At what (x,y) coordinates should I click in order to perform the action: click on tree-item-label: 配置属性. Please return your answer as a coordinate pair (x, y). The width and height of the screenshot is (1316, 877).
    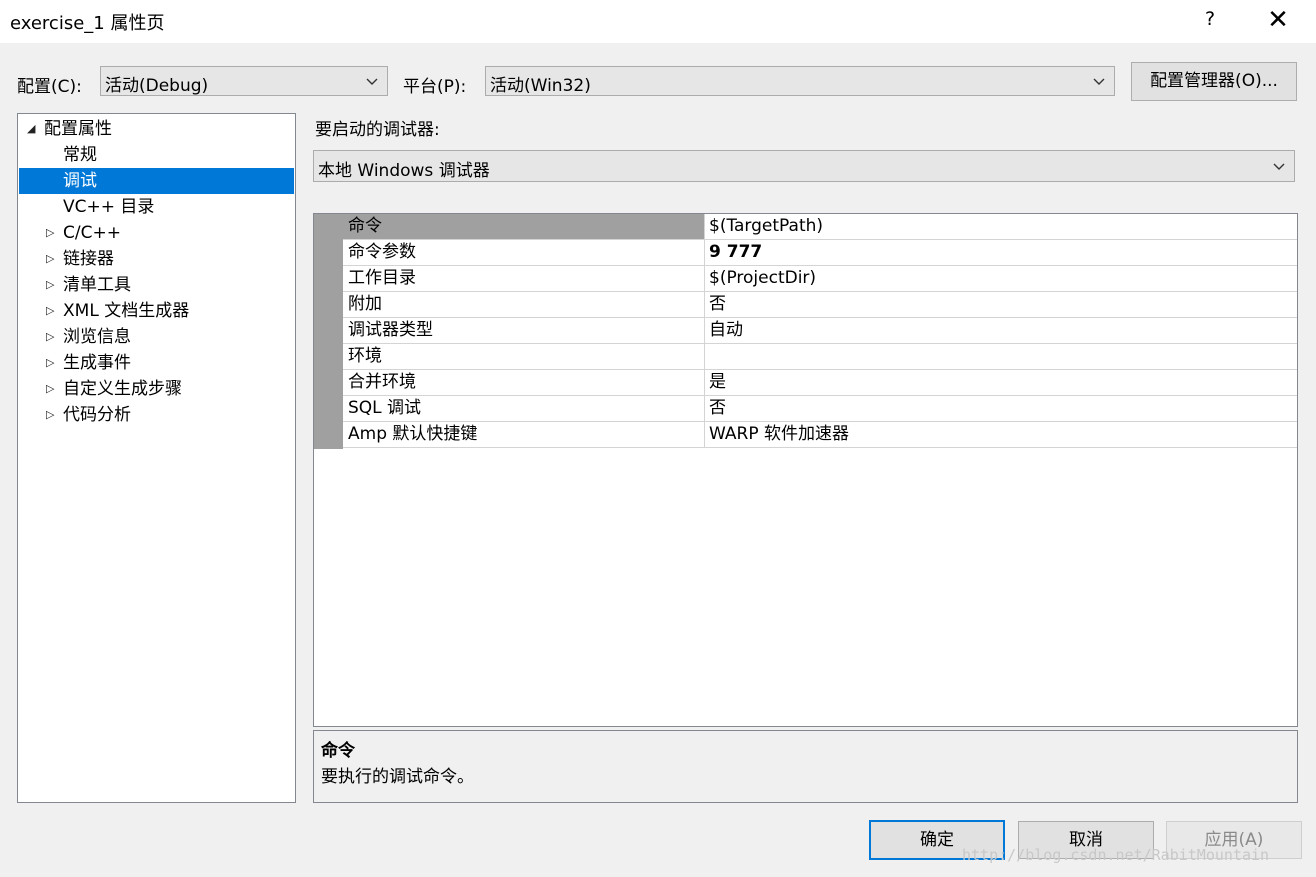
    Looking at the image, I should click on (78, 129).